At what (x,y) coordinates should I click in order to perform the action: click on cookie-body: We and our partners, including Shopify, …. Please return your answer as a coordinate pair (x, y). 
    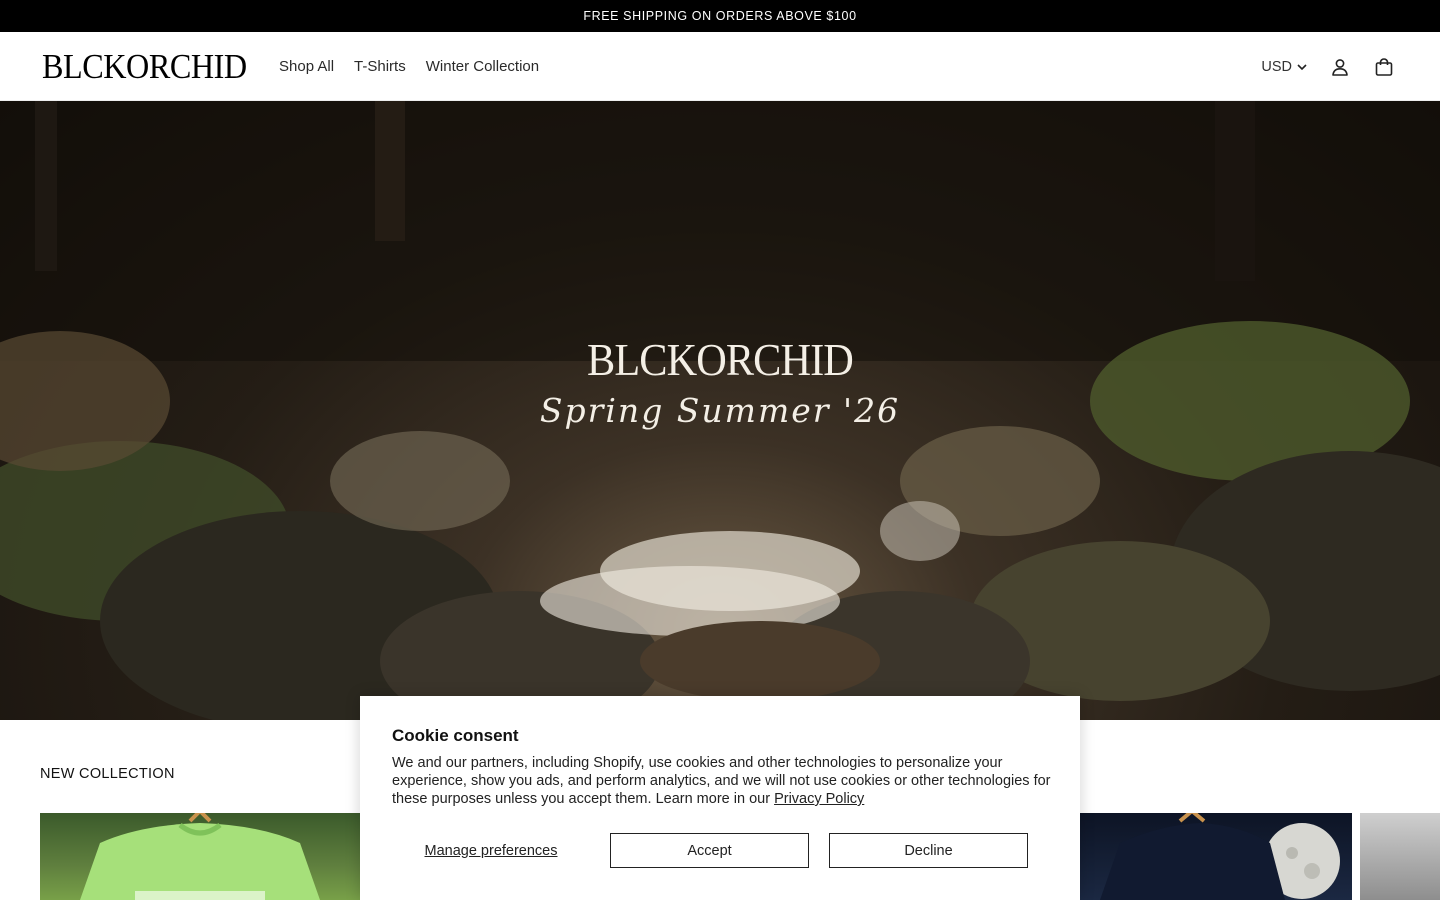
    Looking at the image, I should click on (722, 781).